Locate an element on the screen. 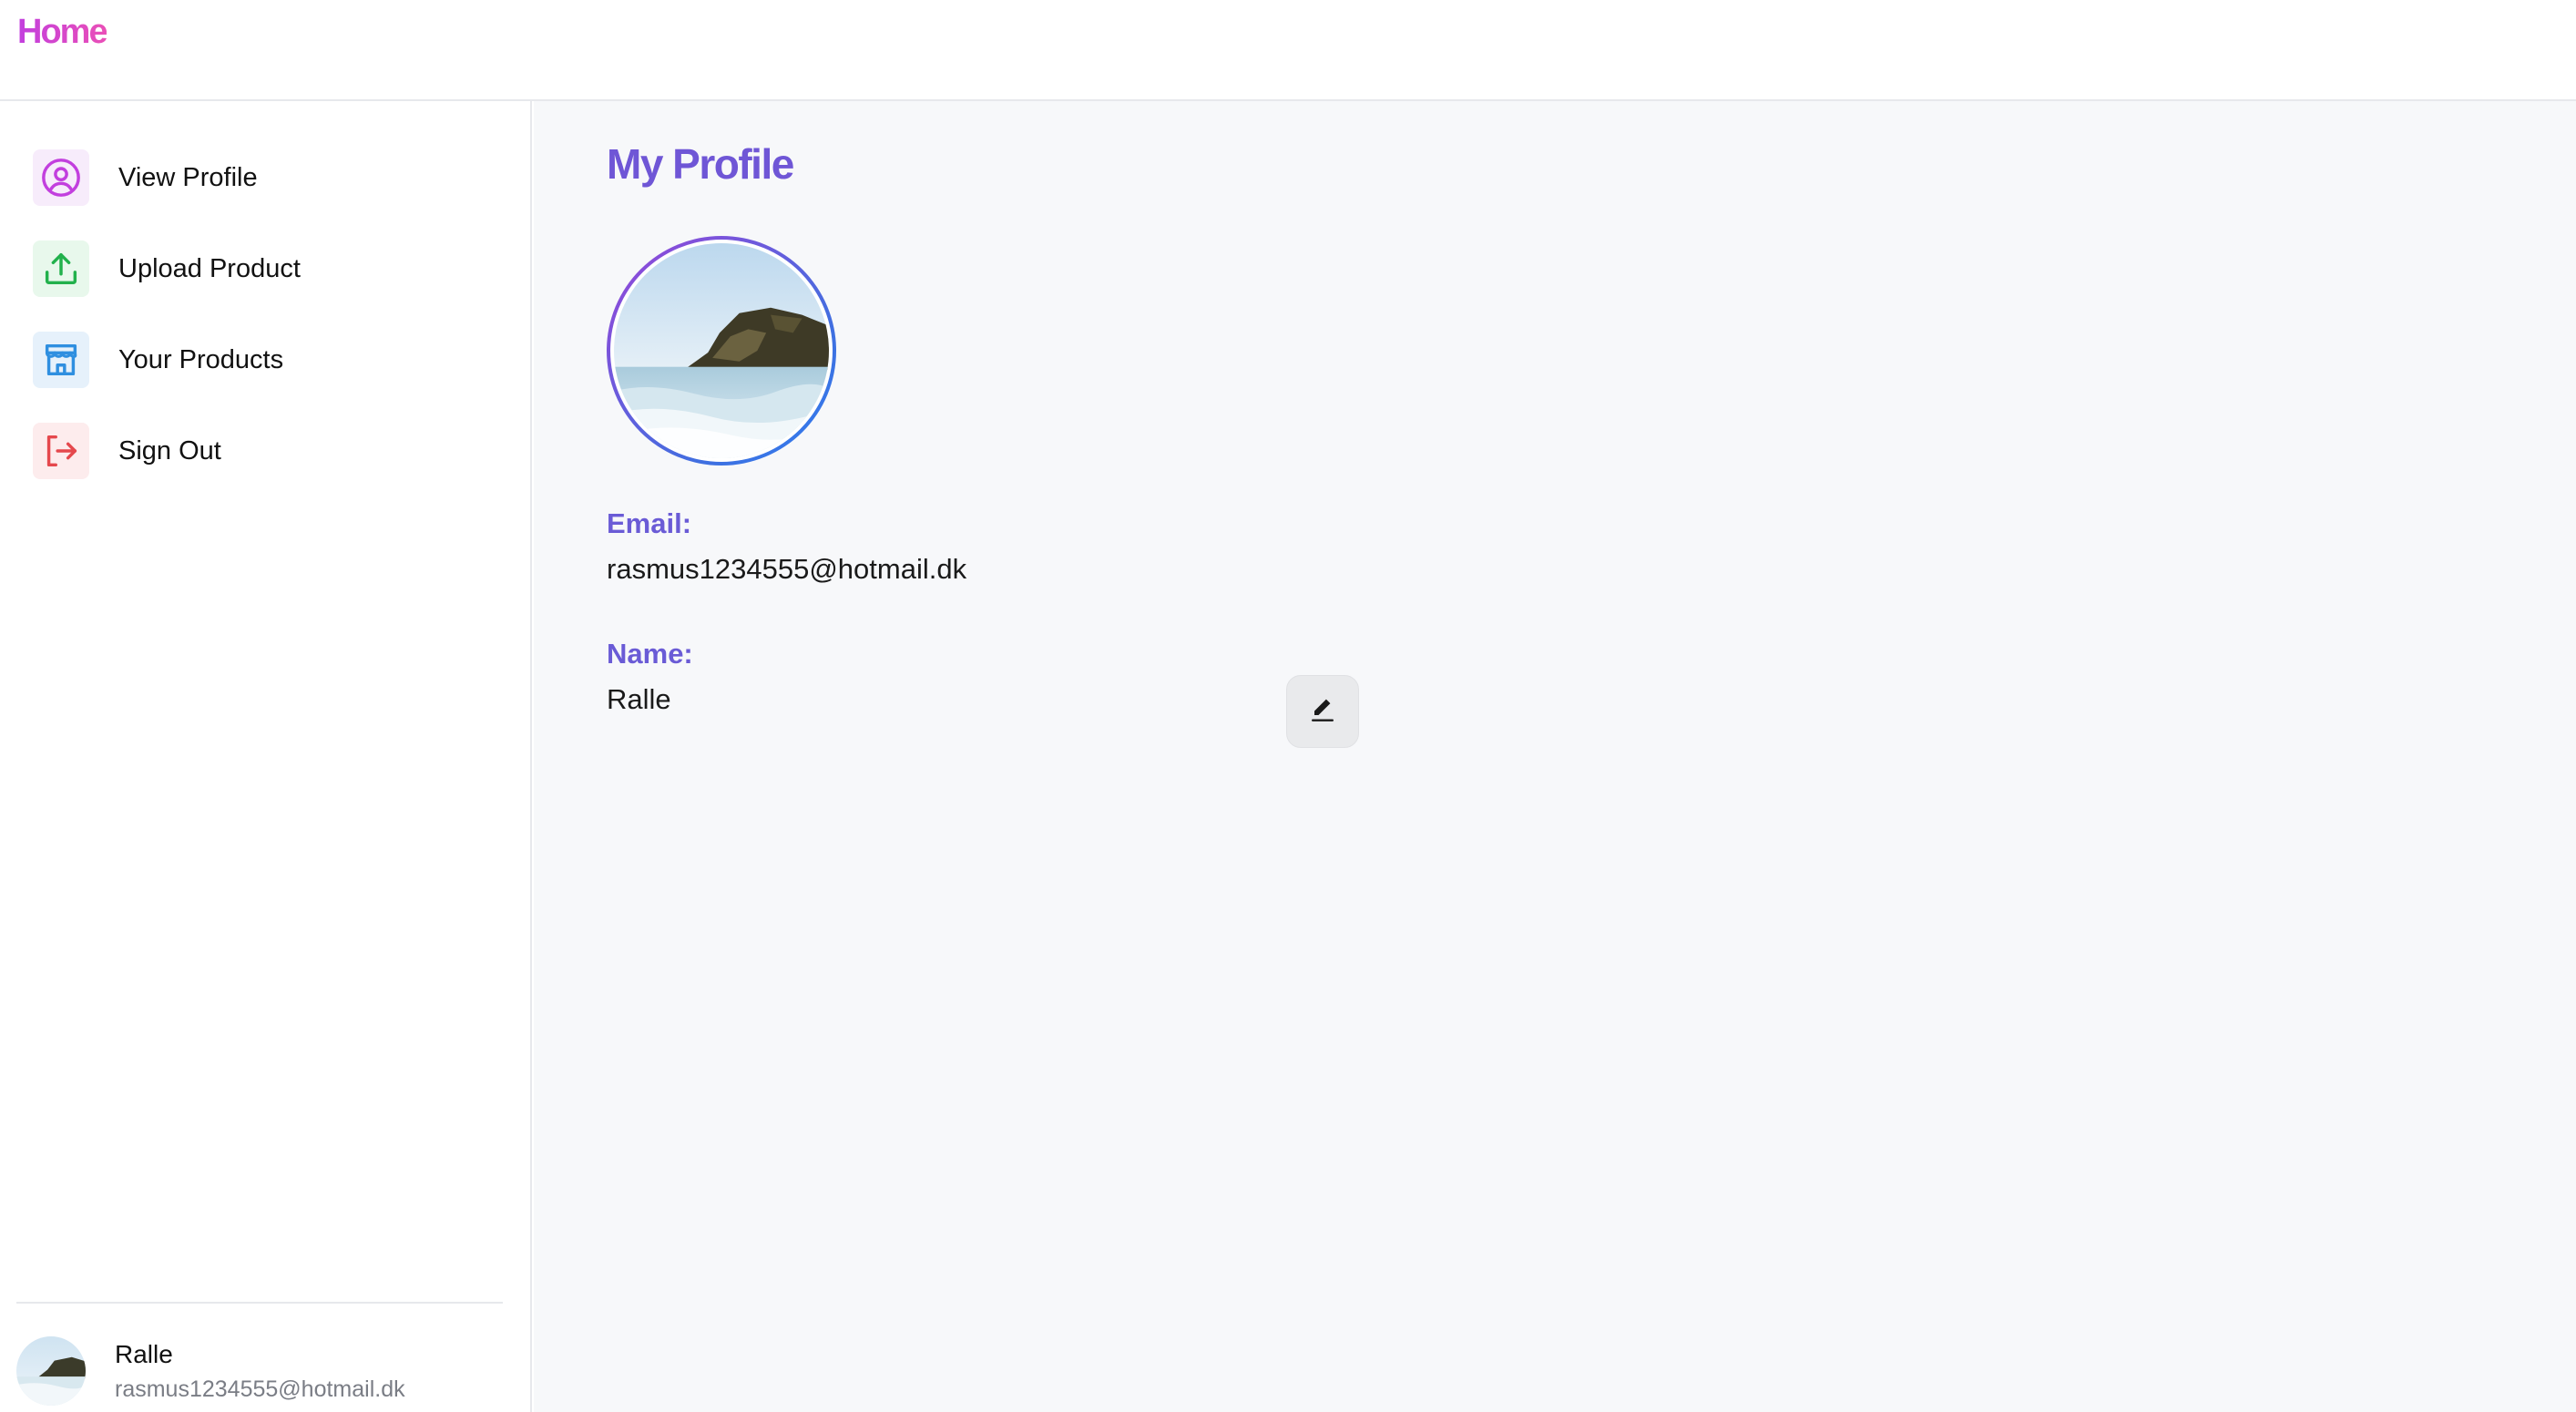  sidebar-item-sign-out: Sign Out is located at coordinates (269, 451).